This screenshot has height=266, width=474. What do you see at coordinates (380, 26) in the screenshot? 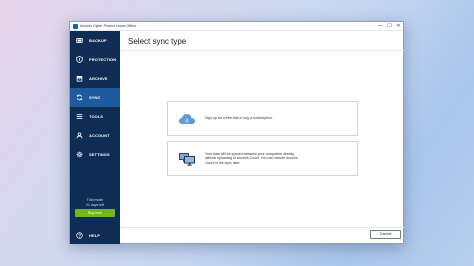
I see `minimize-button: —` at bounding box center [380, 26].